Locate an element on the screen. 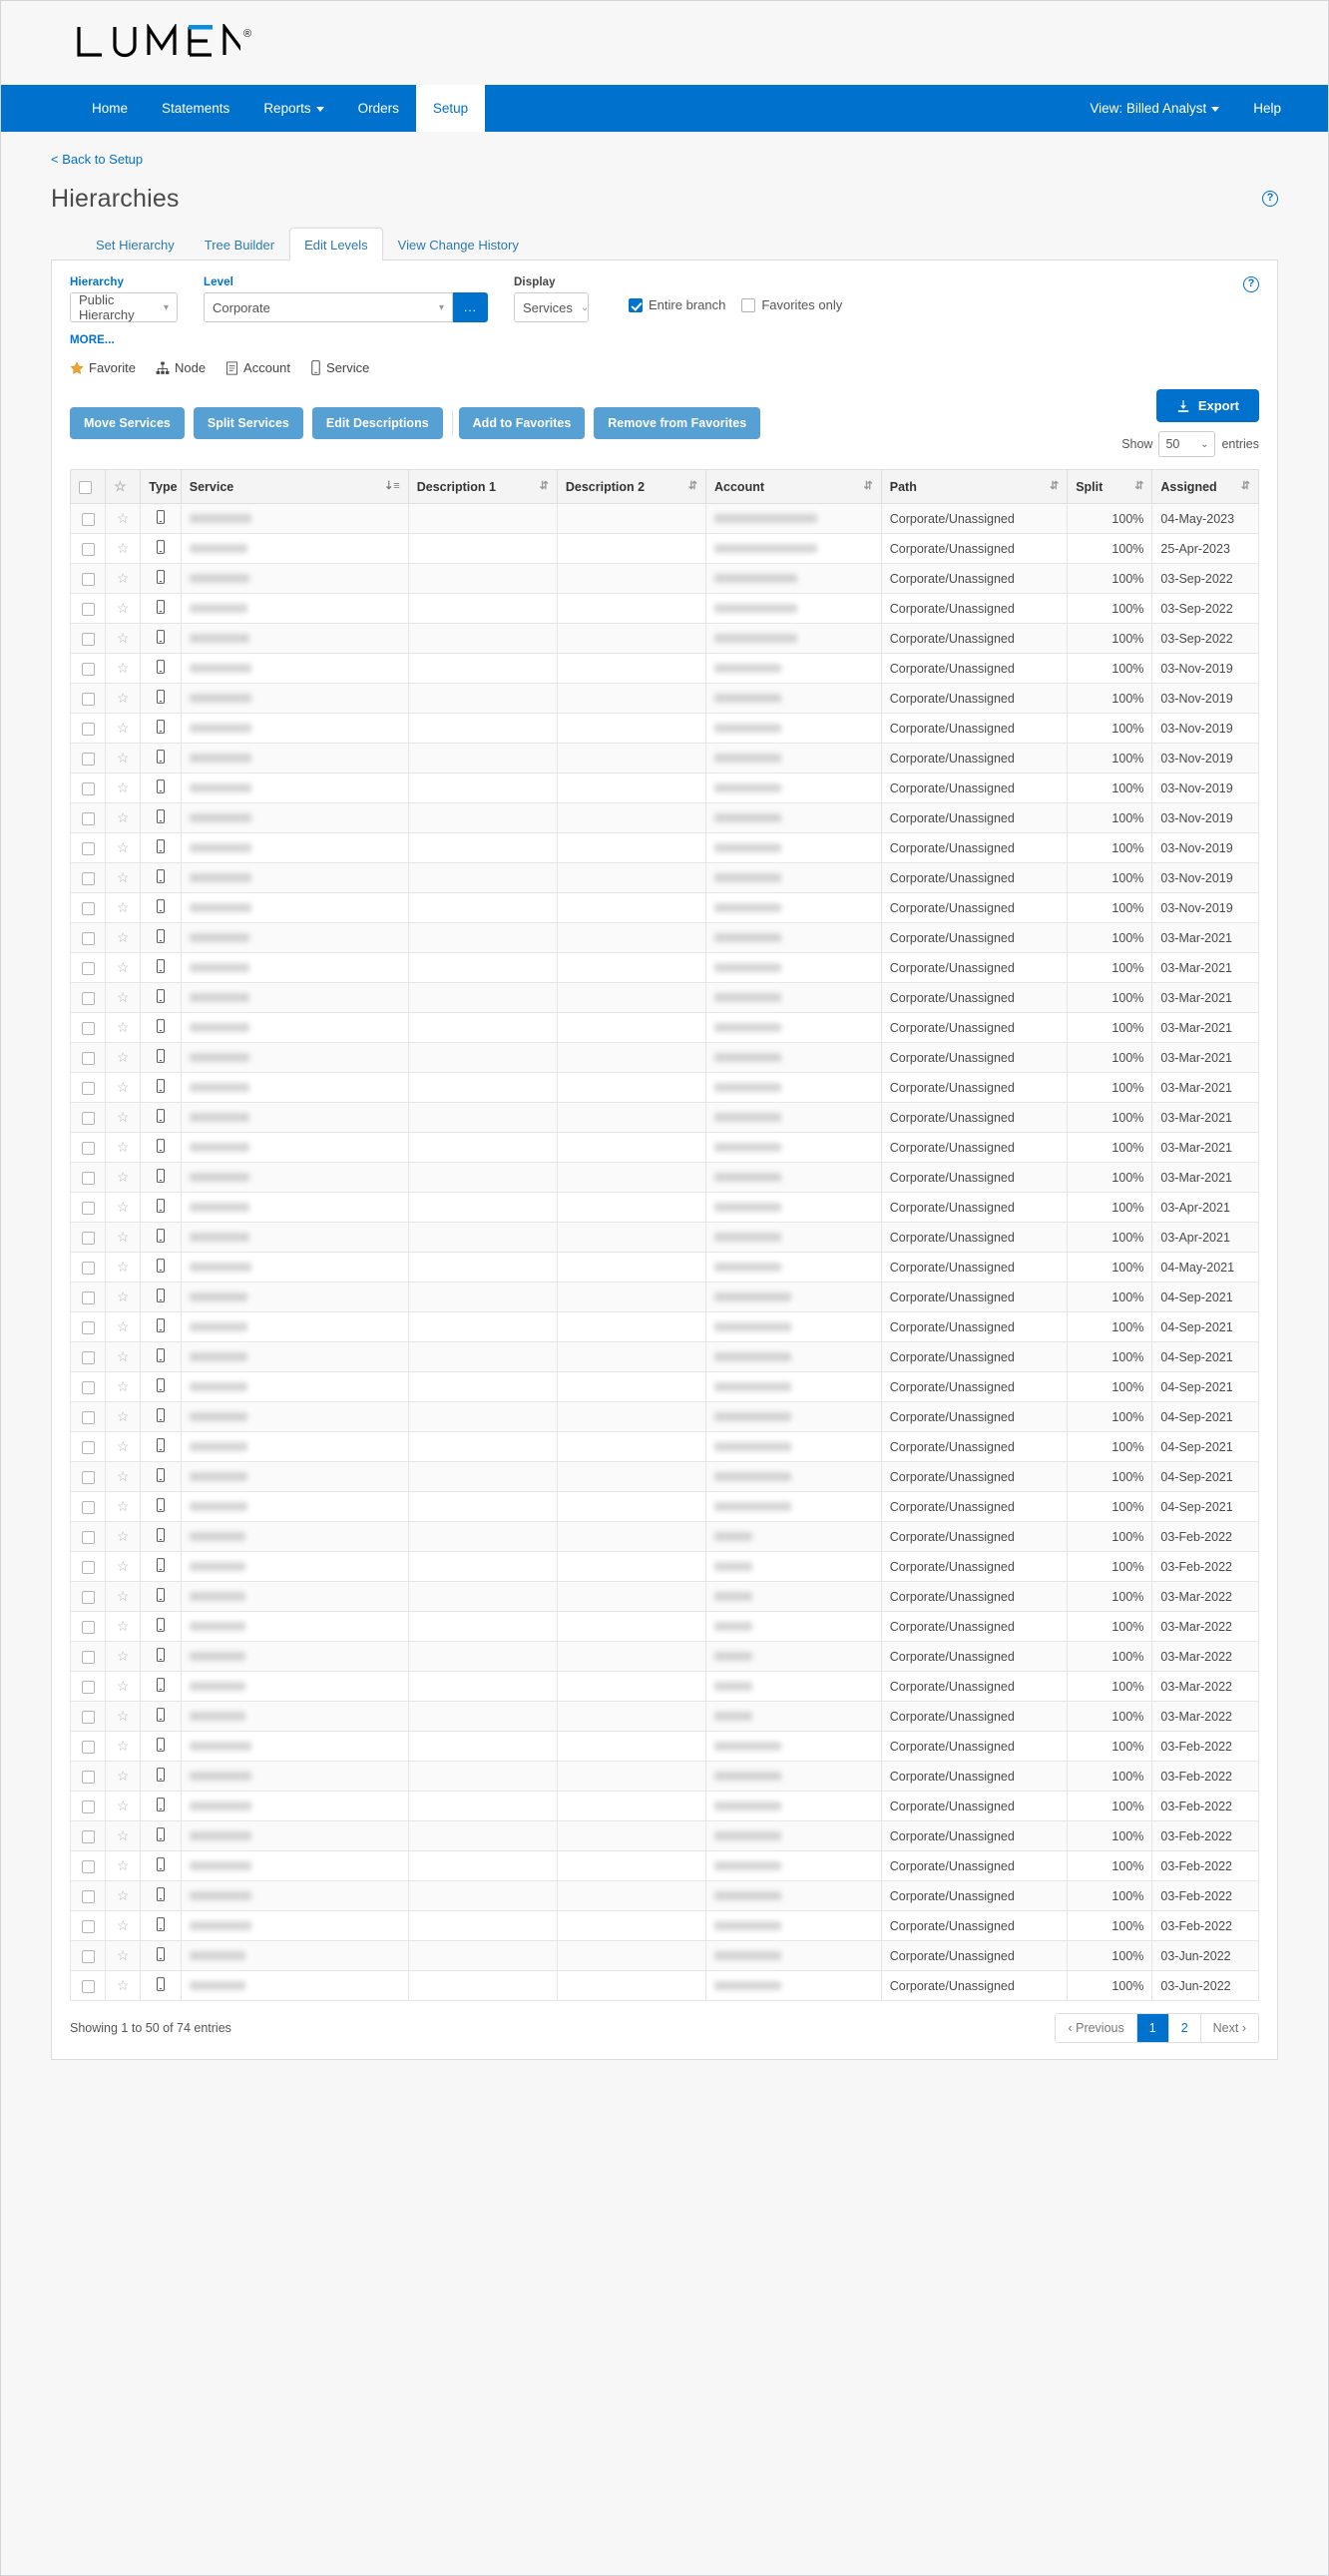 The image size is (1329, 2576). favorites-only-checkbox: Favorites only is located at coordinates (791, 305).